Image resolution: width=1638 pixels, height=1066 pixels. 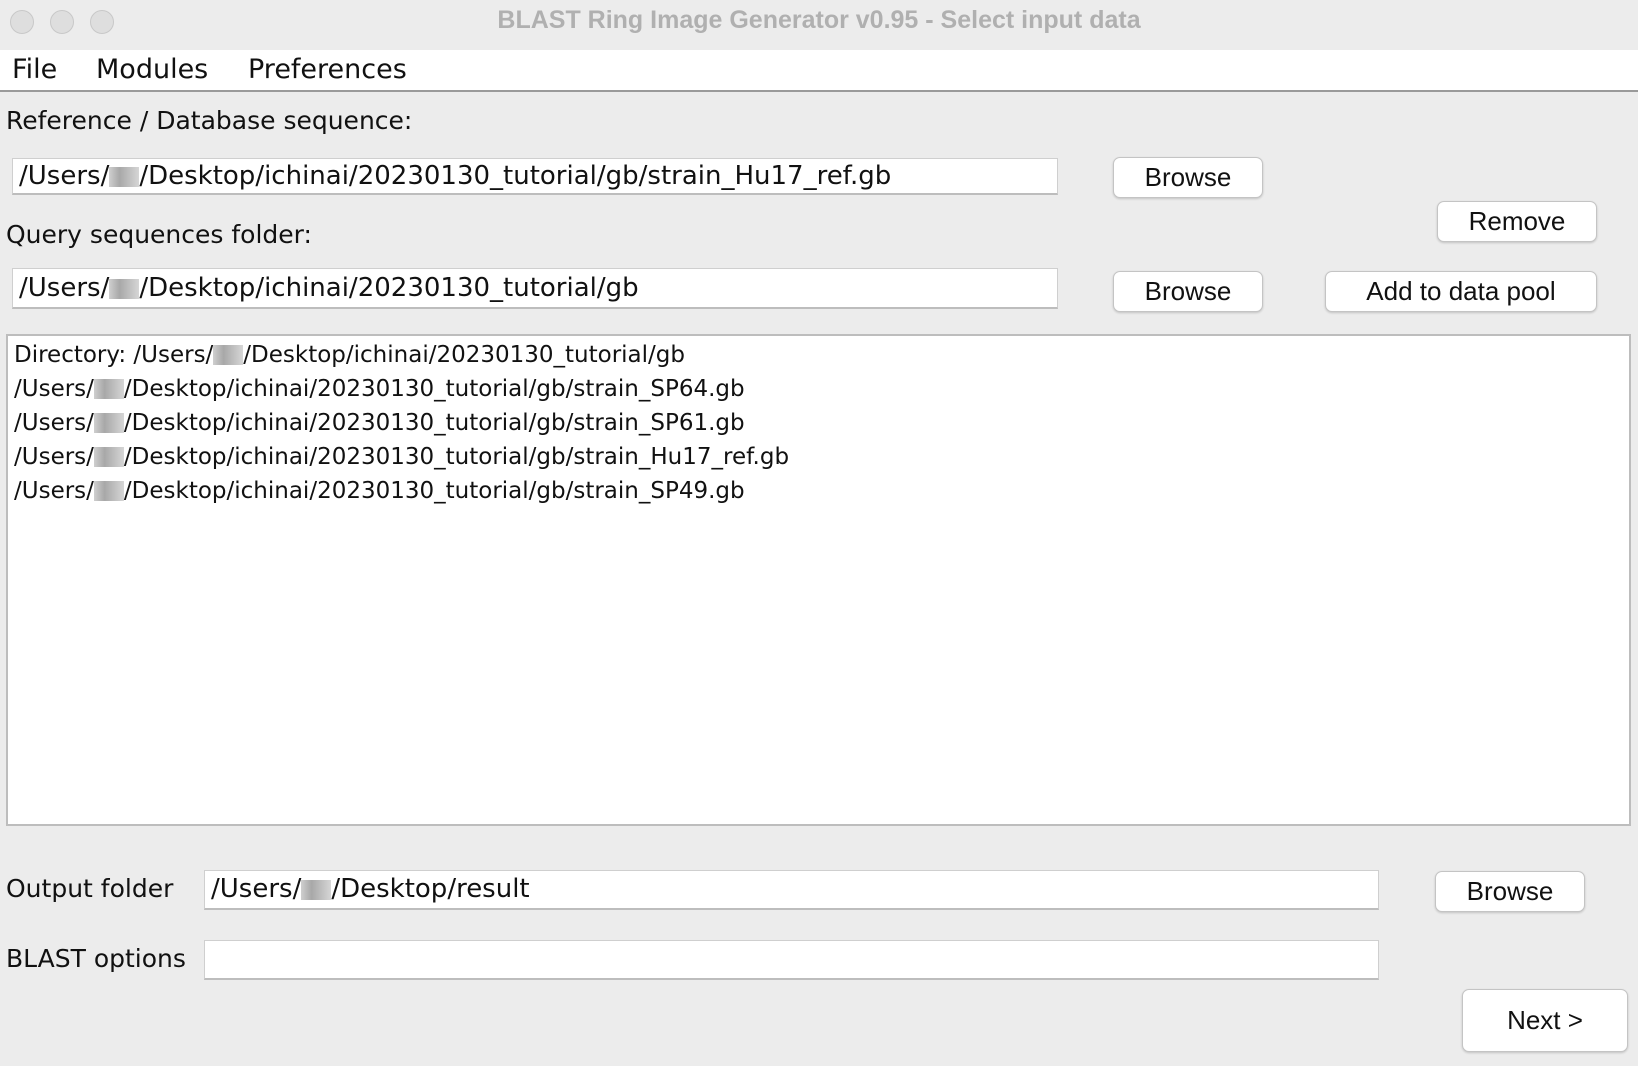 What do you see at coordinates (1510, 891) in the screenshot?
I see `output-browse-button: Browse` at bounding box center [1510, 891].